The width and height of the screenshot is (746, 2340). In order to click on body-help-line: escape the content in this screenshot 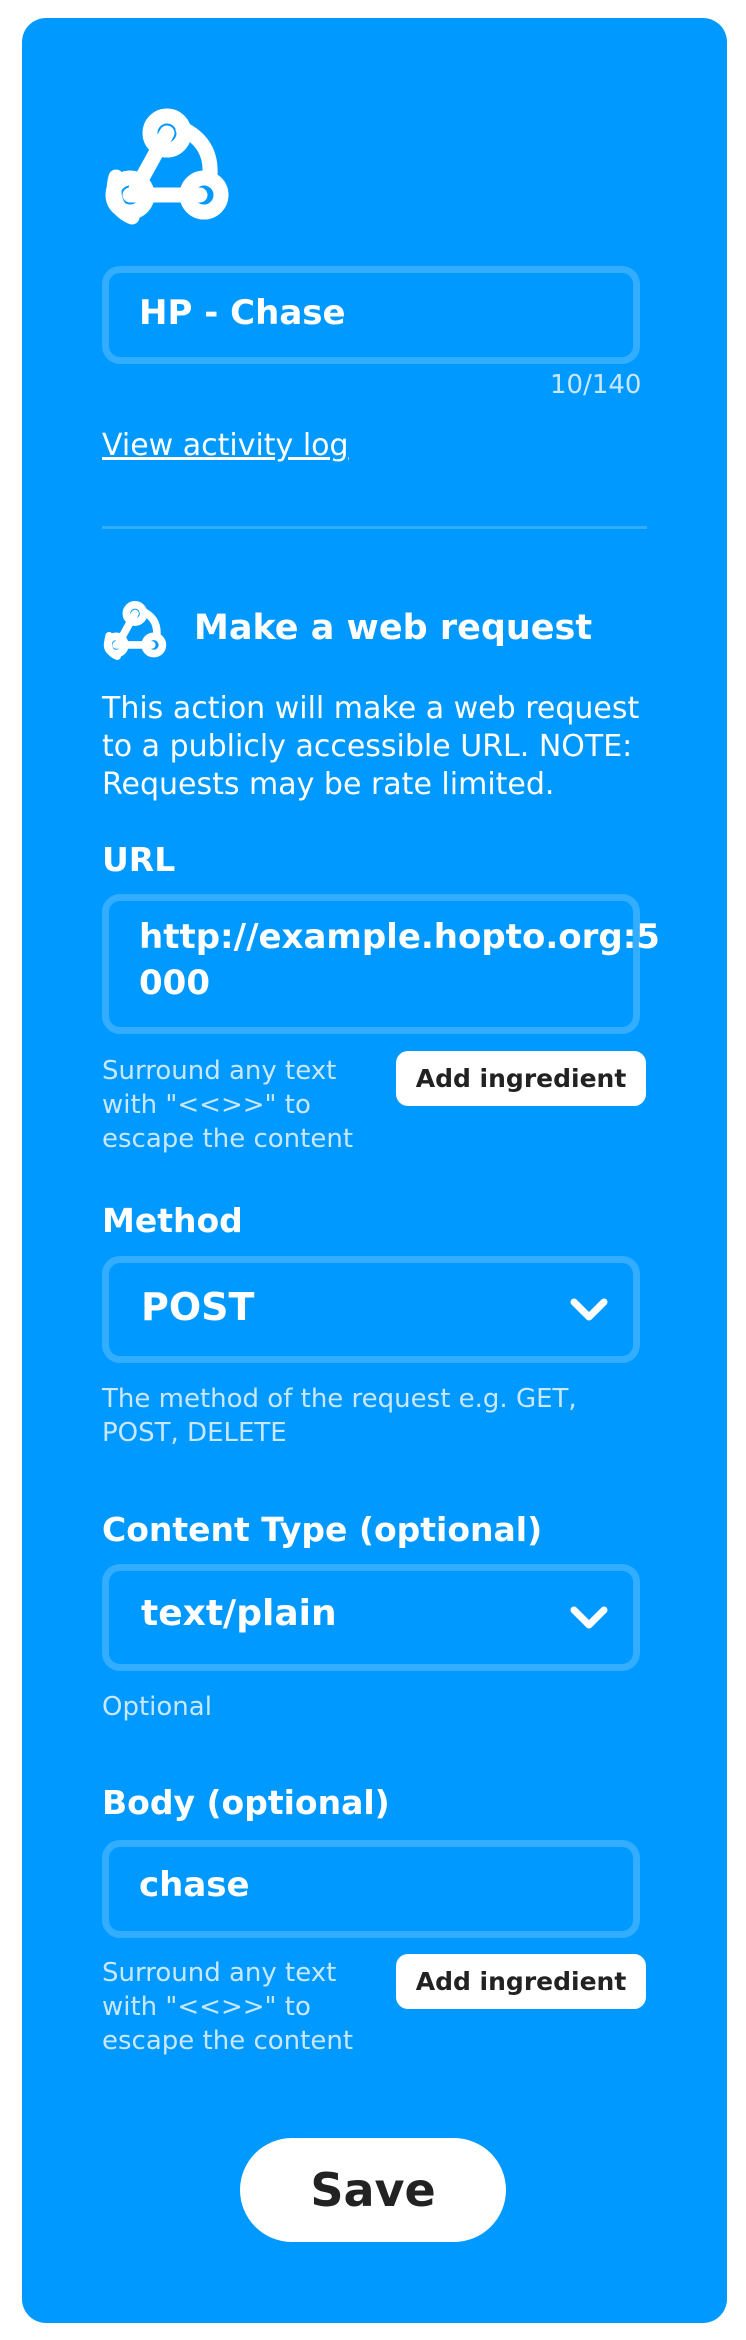, I will do `click(228, 2041)`.